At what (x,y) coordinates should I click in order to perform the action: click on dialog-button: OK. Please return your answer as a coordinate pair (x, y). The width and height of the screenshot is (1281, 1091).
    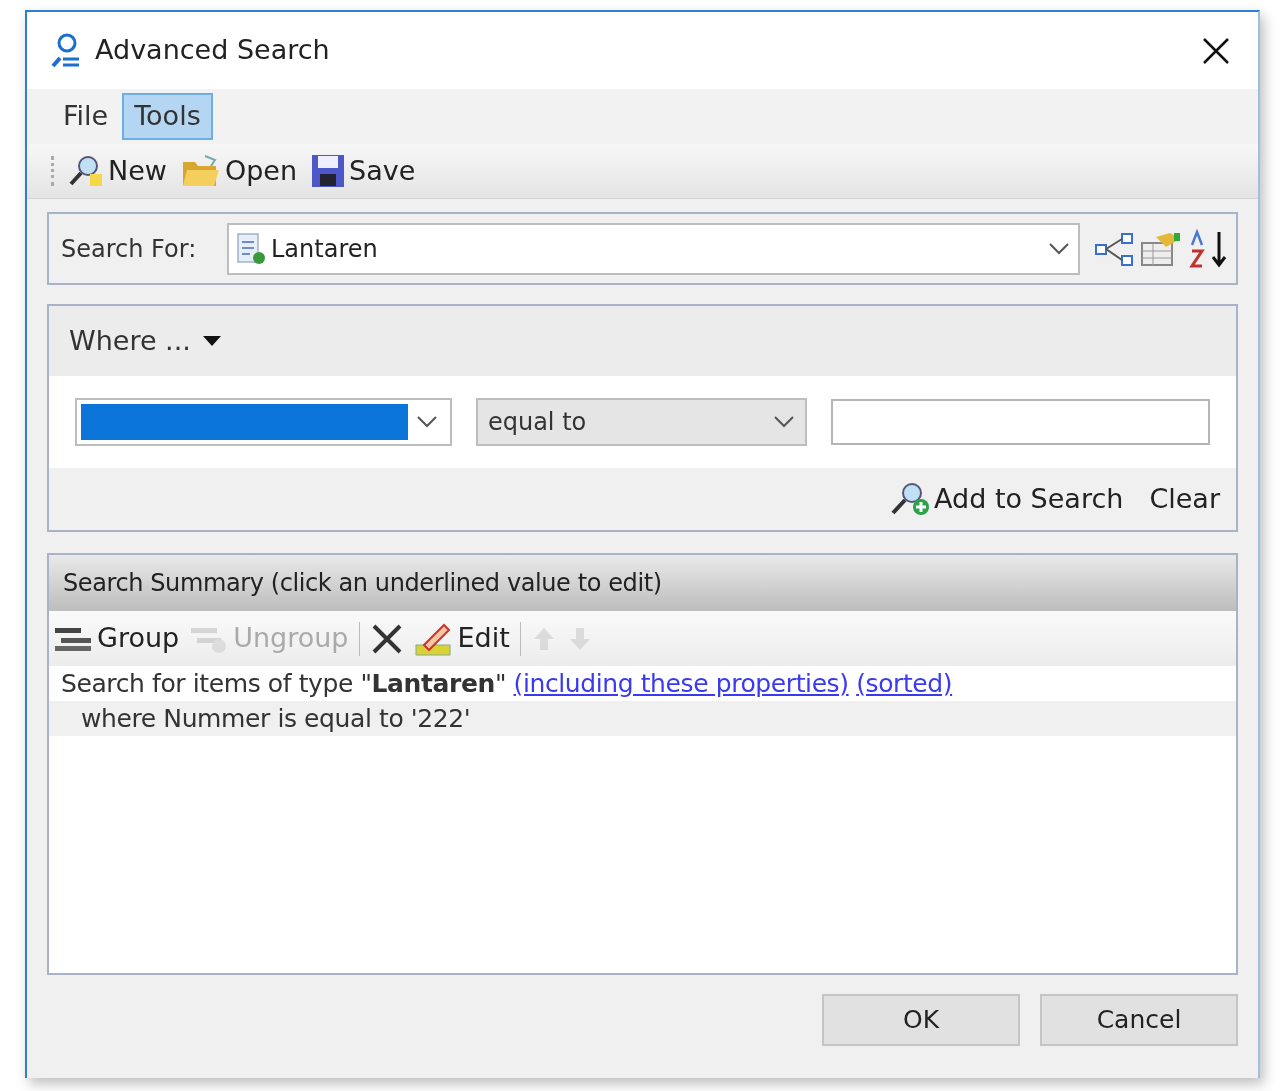
    Looking at the image, I should click on (921, 1019).